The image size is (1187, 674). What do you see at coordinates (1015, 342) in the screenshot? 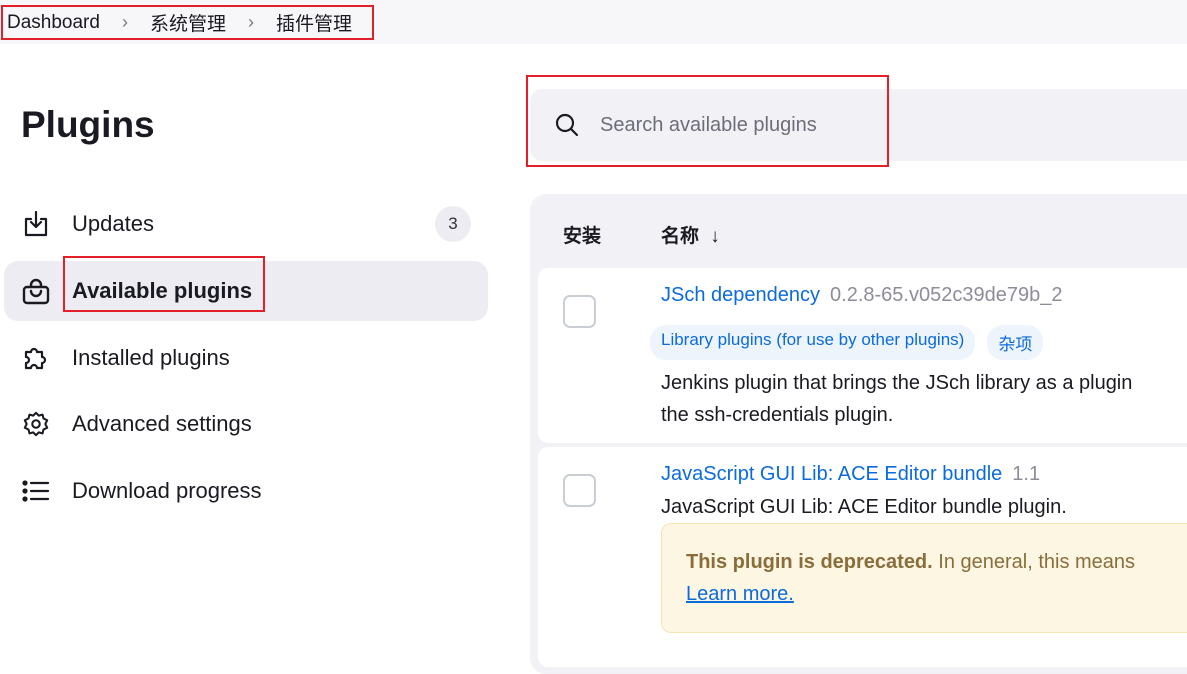
I see `tag-misc: 杂项` at bounding box center [1015, 342].